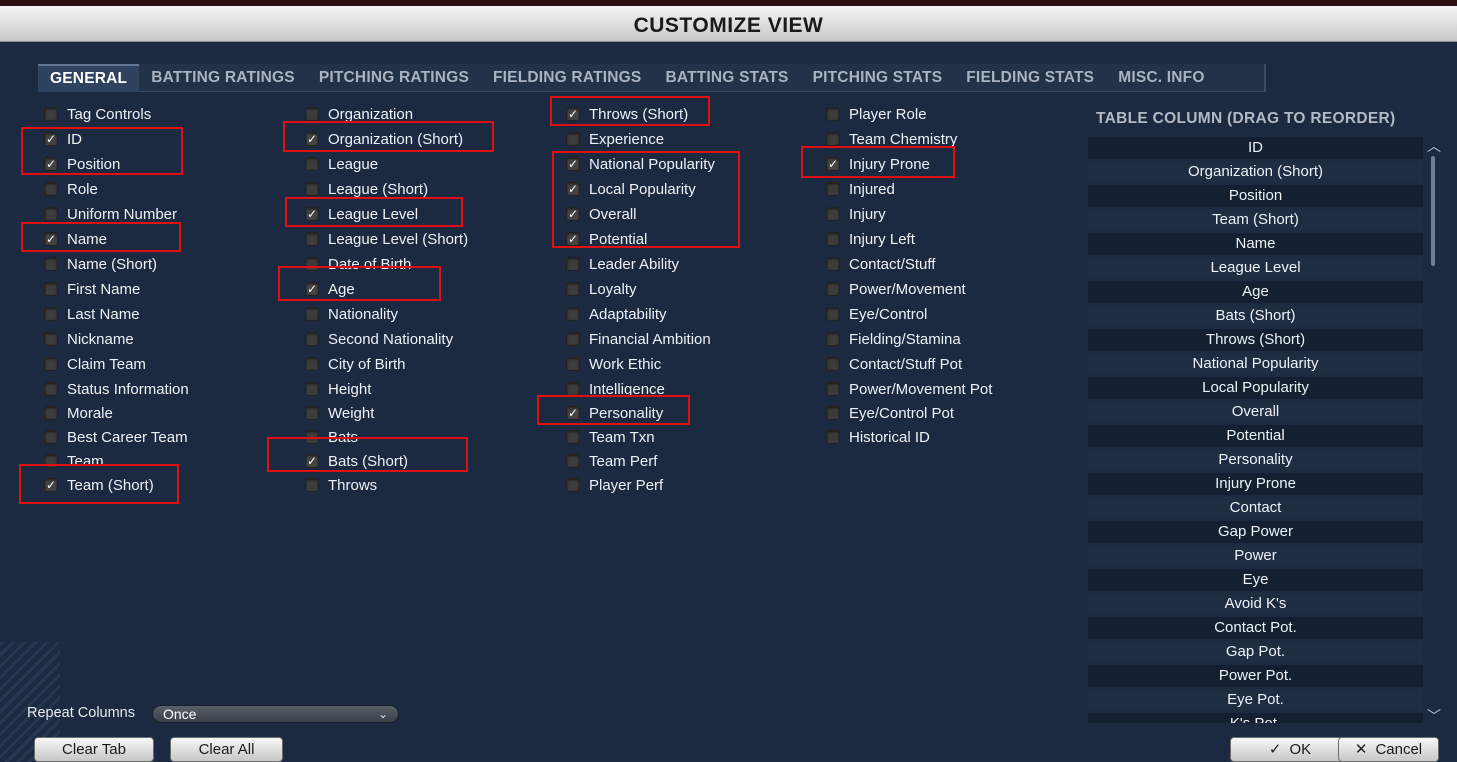 The width and height of the screenshot is (1457, 762). Describe the element at coordinates (1388, 749) in the screenshot. I see `cancel-button: ✕ Cancel` at that location.